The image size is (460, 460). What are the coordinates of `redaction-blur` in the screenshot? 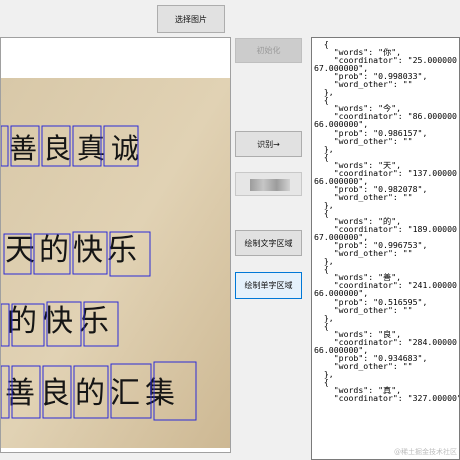 It's located at (270, 185).